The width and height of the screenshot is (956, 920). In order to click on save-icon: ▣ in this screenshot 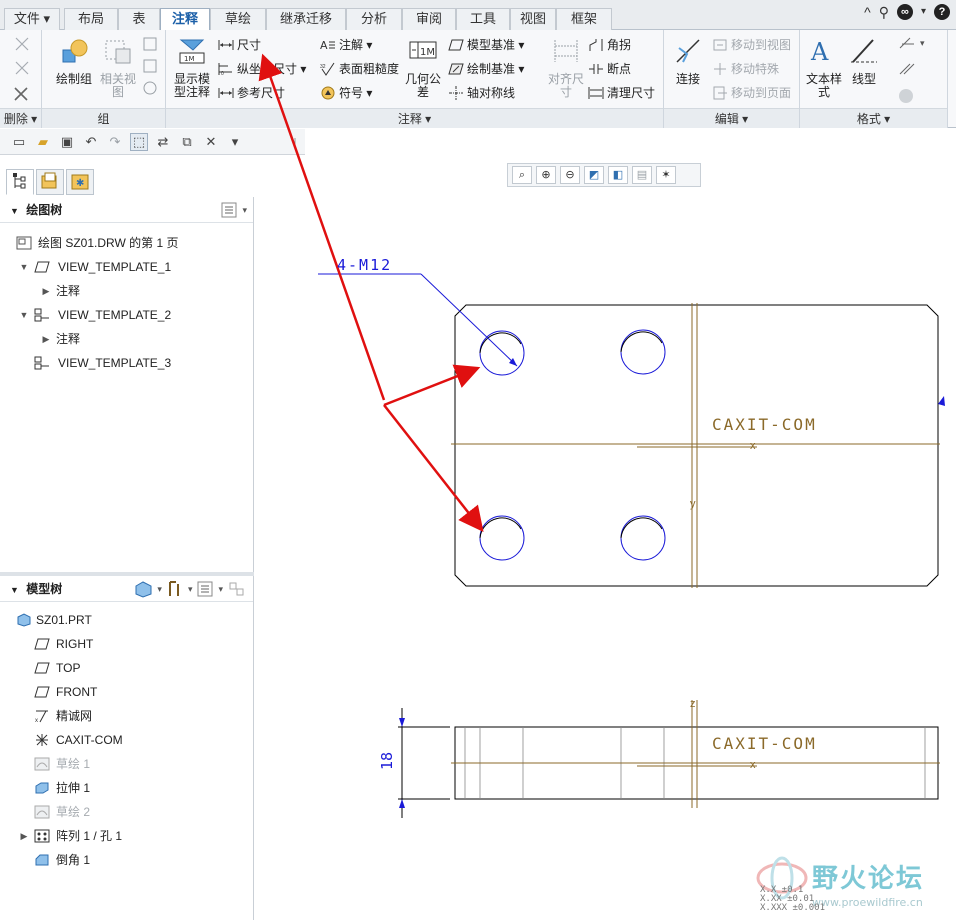, I will do `click(67, 142)`.